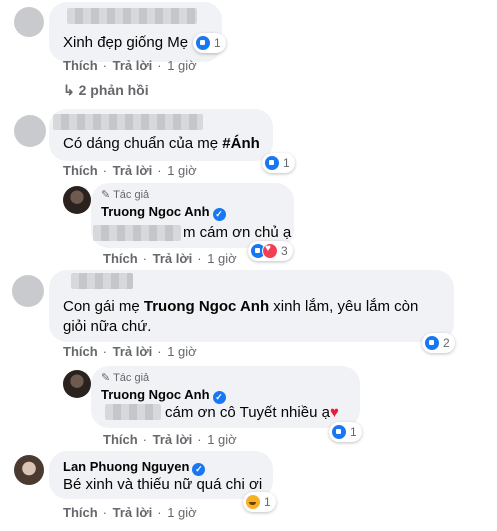  Describe the element at coordinates (161, 143) in the screenshot. I see `comment-text: Có dáng chuẩn của mẹ #Ánh` at that location.